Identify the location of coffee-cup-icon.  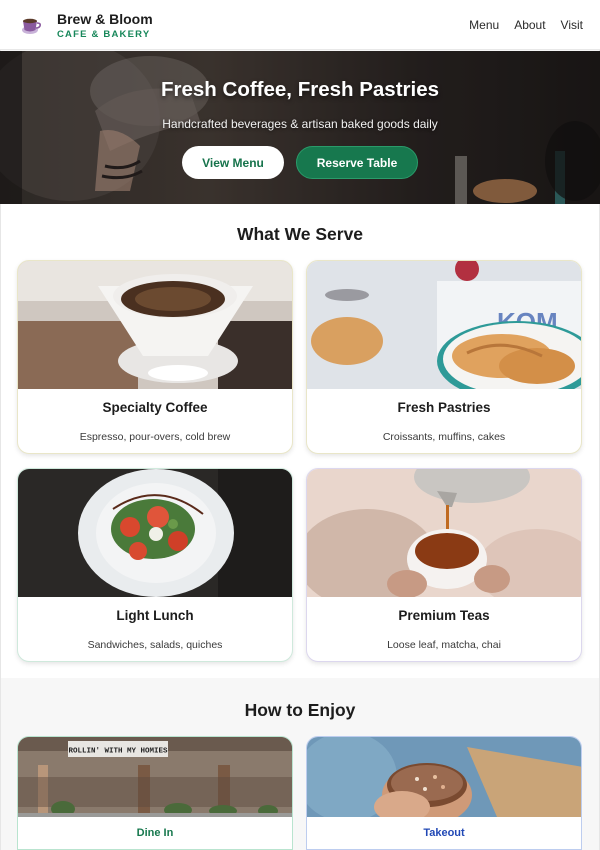
(31, 24).